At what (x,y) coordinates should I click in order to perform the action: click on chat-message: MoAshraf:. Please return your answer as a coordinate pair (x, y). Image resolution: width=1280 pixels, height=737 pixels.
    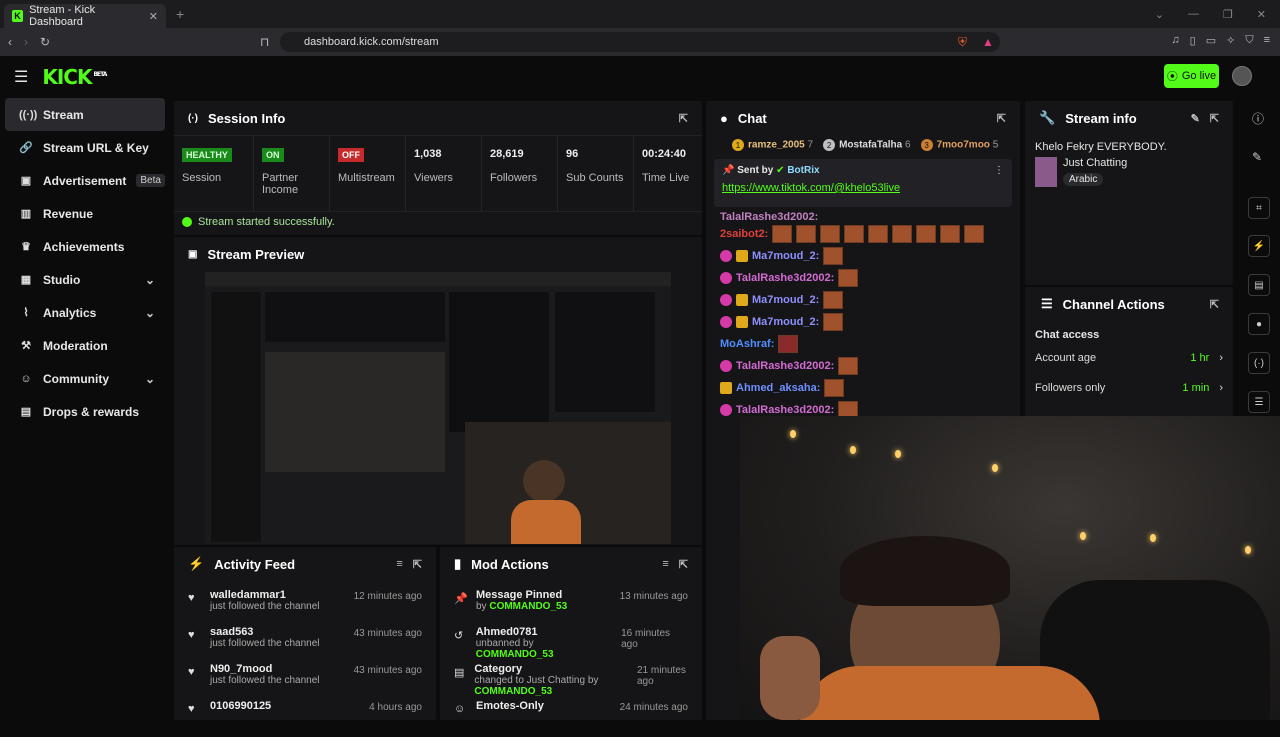
    Looking at the image, I should click on (863, 344).